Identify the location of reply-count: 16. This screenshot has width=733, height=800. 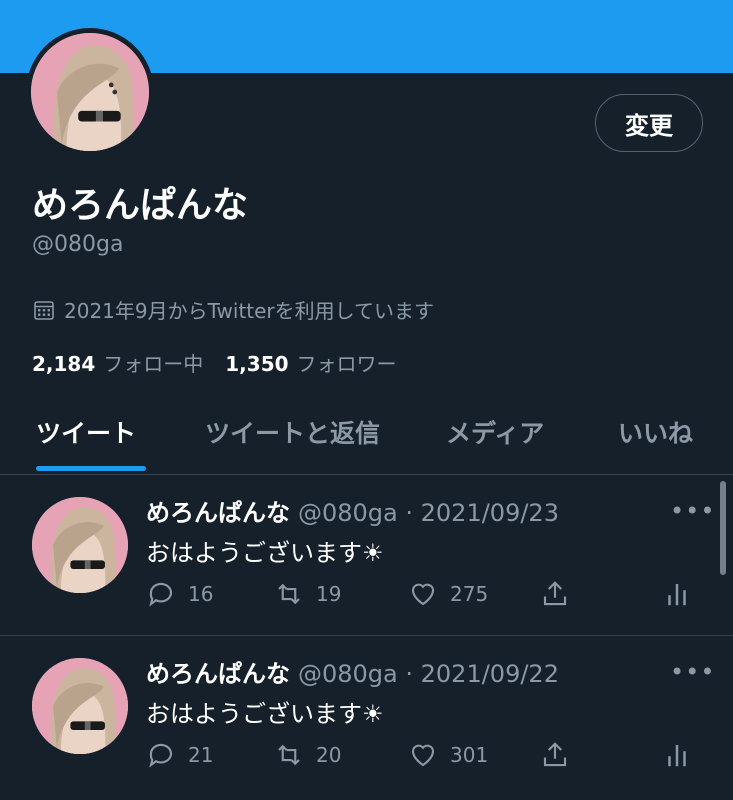
(201, 594).